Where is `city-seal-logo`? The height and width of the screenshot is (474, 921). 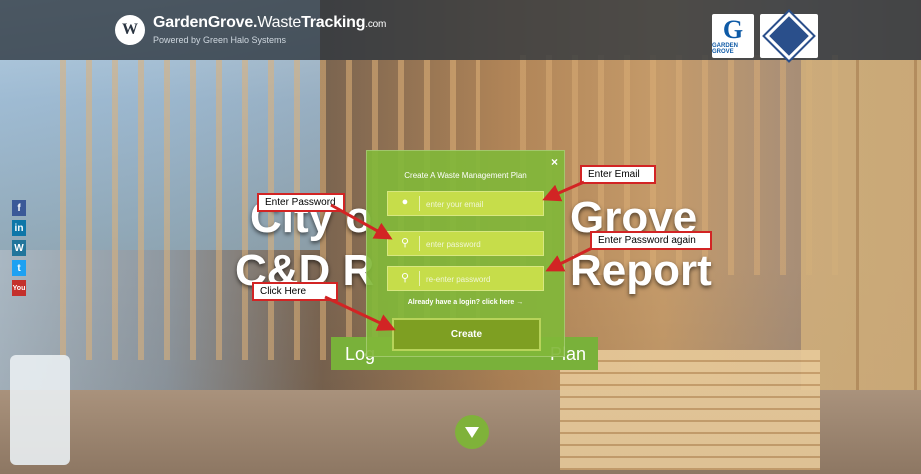
city-seal-logo is located at coordinates (789, 36).